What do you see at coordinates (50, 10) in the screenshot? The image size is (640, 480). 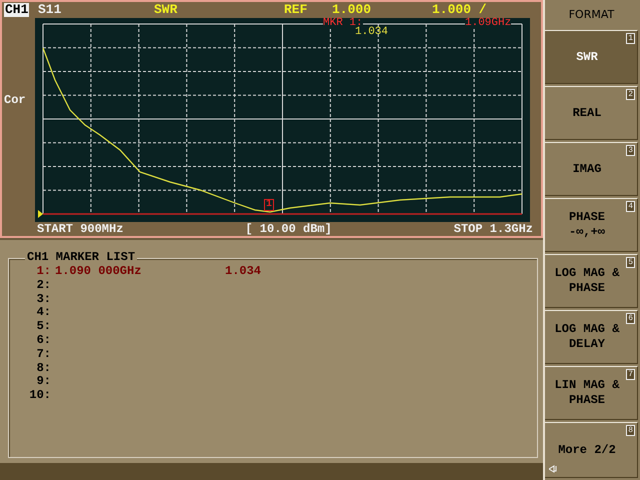 I see `parameter-label: S11` at bounding box center [50, 10].